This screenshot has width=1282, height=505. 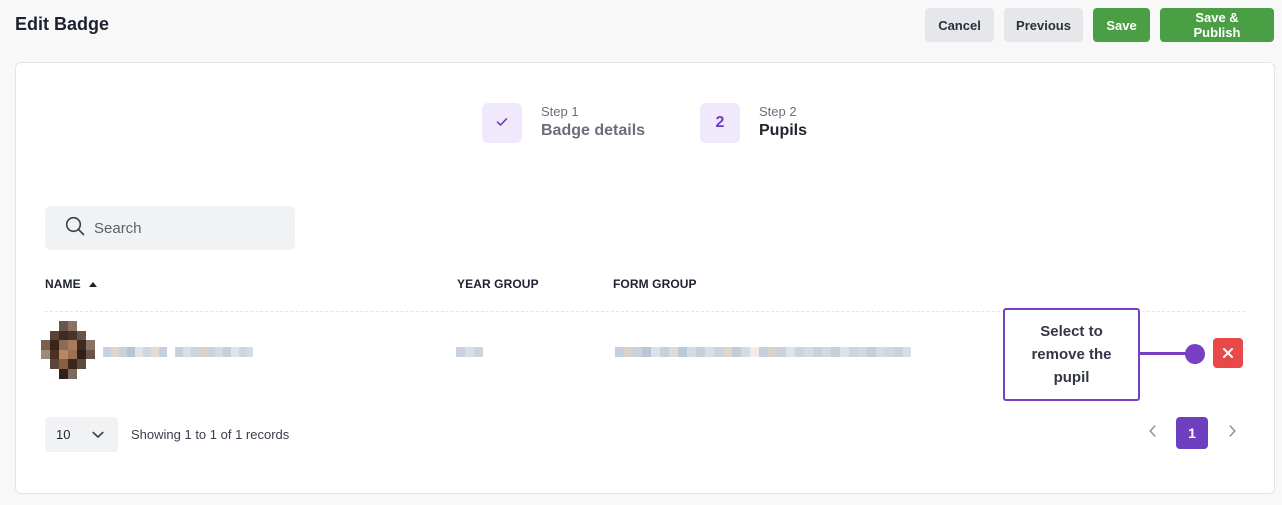 What do you see at coordinates (469, 352) in the screenshot?
I see `pupil-year-group-redacted` at bounding box center [469, 352].